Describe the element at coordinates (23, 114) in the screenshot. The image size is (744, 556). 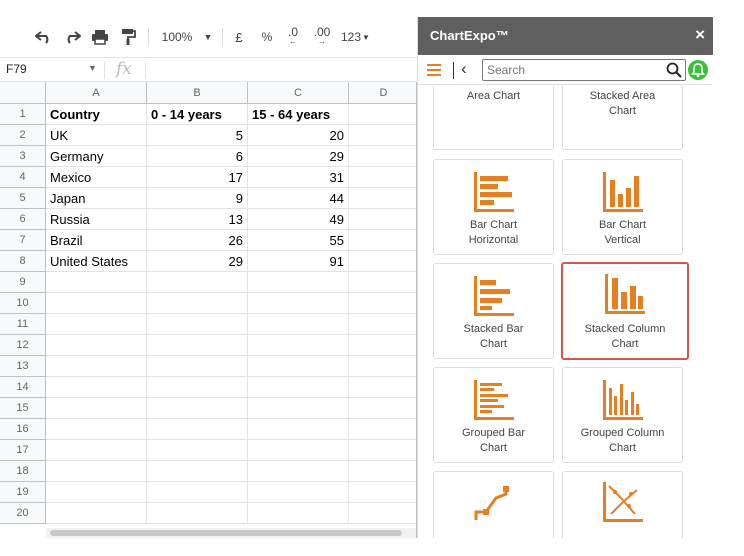
I see `row-header: 1` at that location.